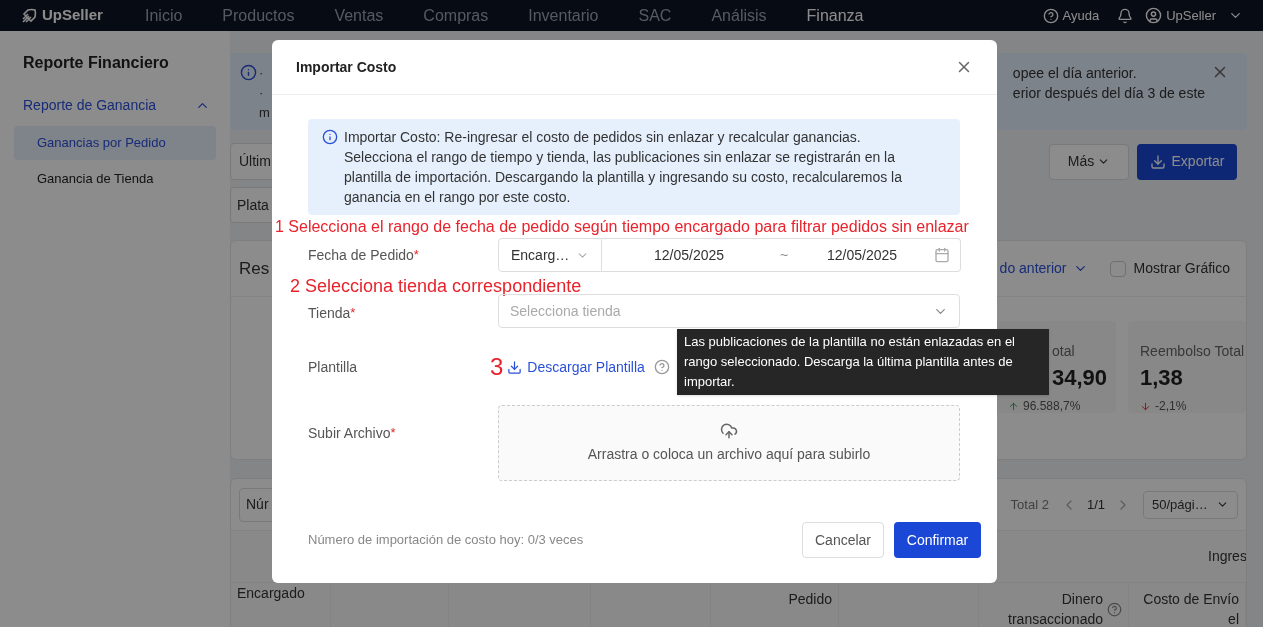  I want to click on field-label: Plantilla, so click(333, 366).